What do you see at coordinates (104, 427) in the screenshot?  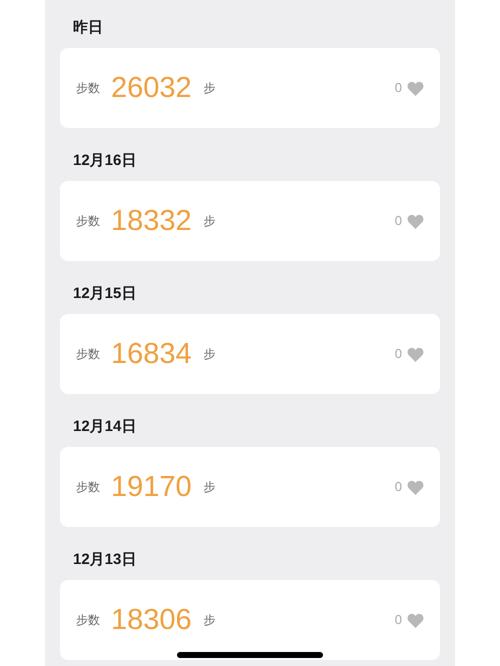 I see `date-heading: 12月14日` at bounding box center [104, 427].